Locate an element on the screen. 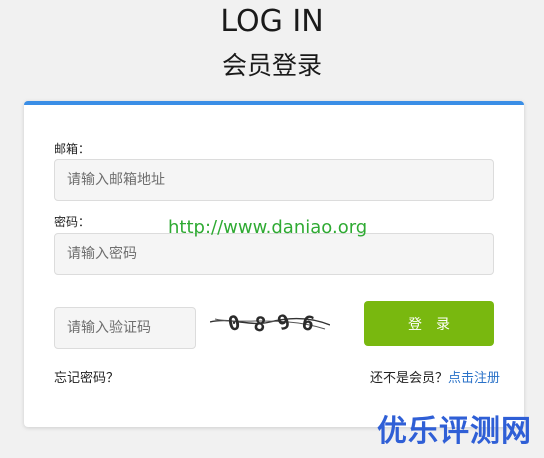  watermark-brand: 优乐评测网 is located at coordinates (454, 431).